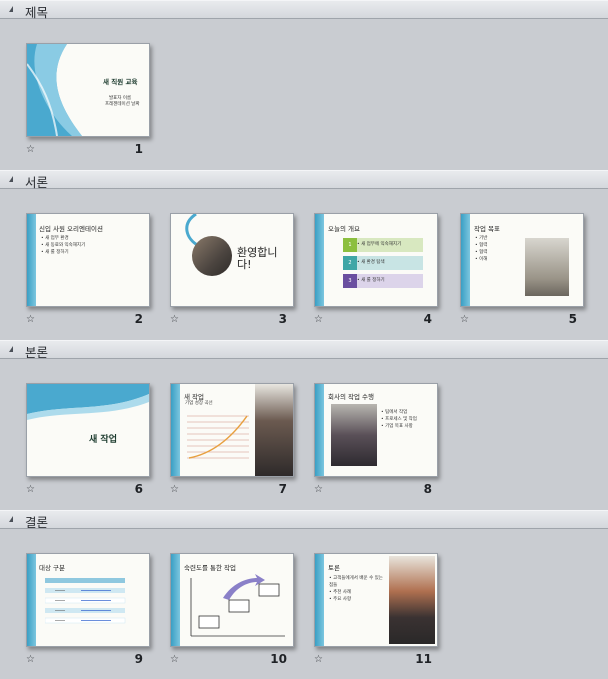 This screenshot has height=679, width=608. Describe the element at coordinates (390, 263) in the screenshot. I see `step-label: • 새 환경 탐색` at that location.